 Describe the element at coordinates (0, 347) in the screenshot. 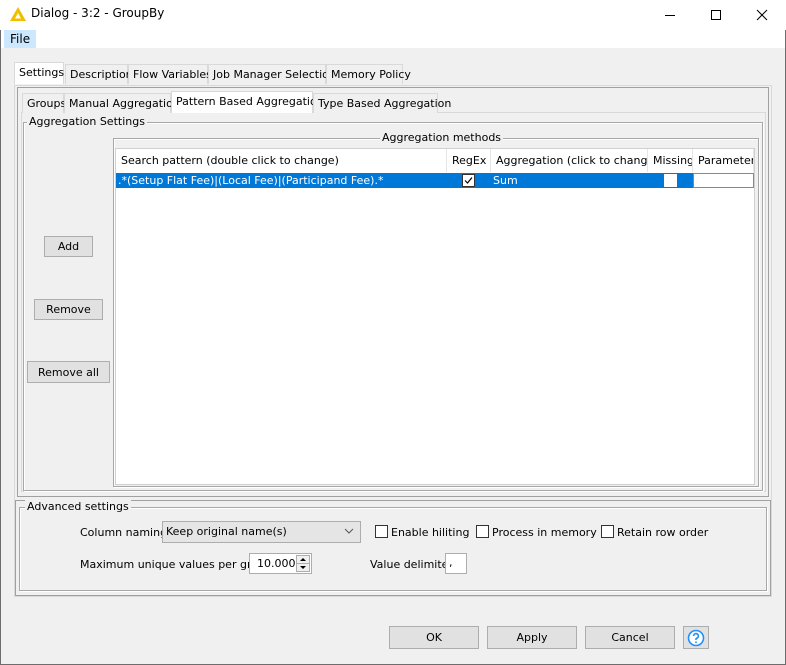

I see `window-border-left` at that location.